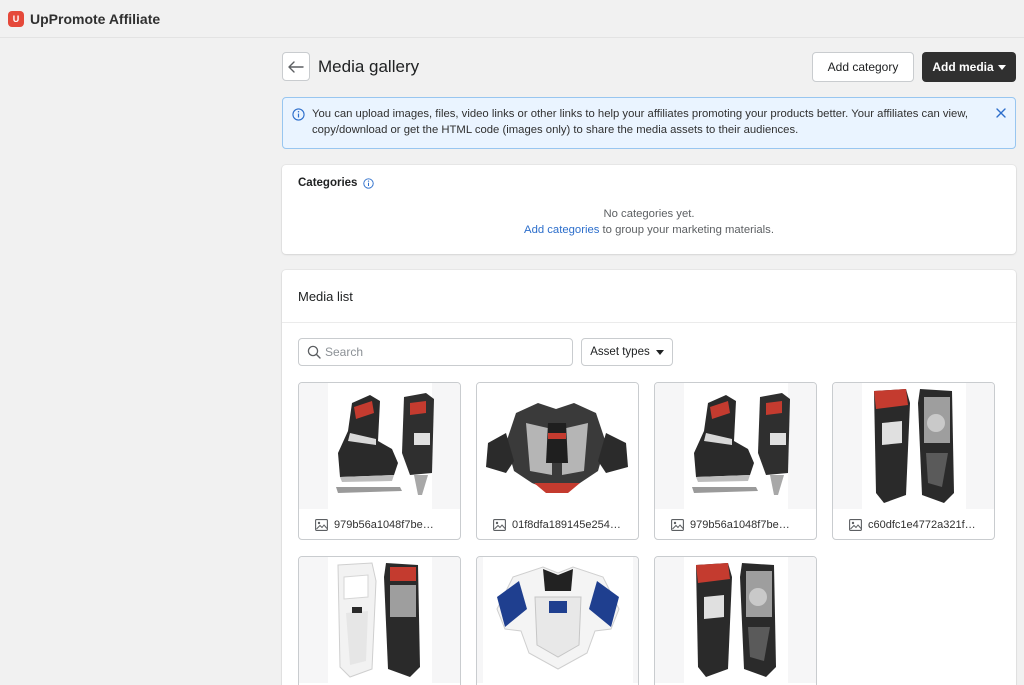 The width and height of the screenshot is (1024, 685). What do you see at coordinates (512, 19) in the screenshot?
I see `top-bar: U UpPromote Affiliate` at bounding box center [512, 19].